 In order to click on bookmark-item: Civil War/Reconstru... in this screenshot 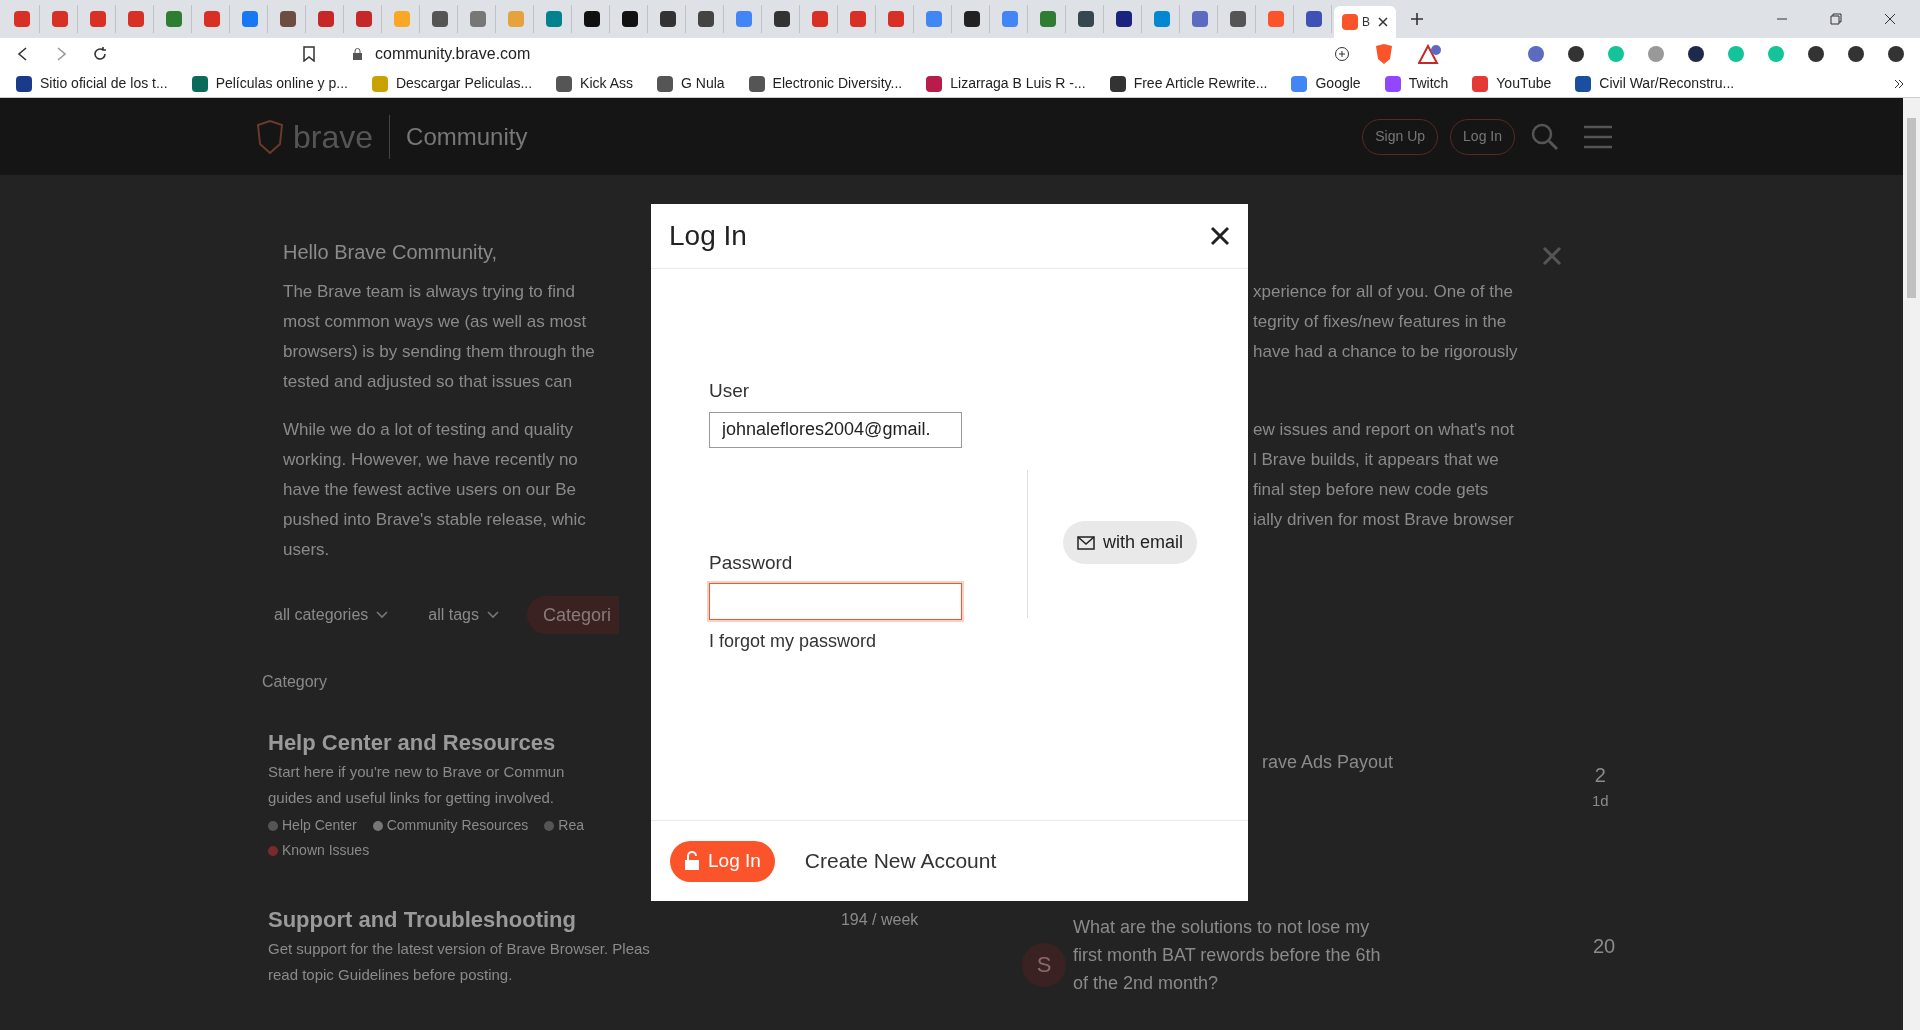, I will do `click(1655, 83)`.